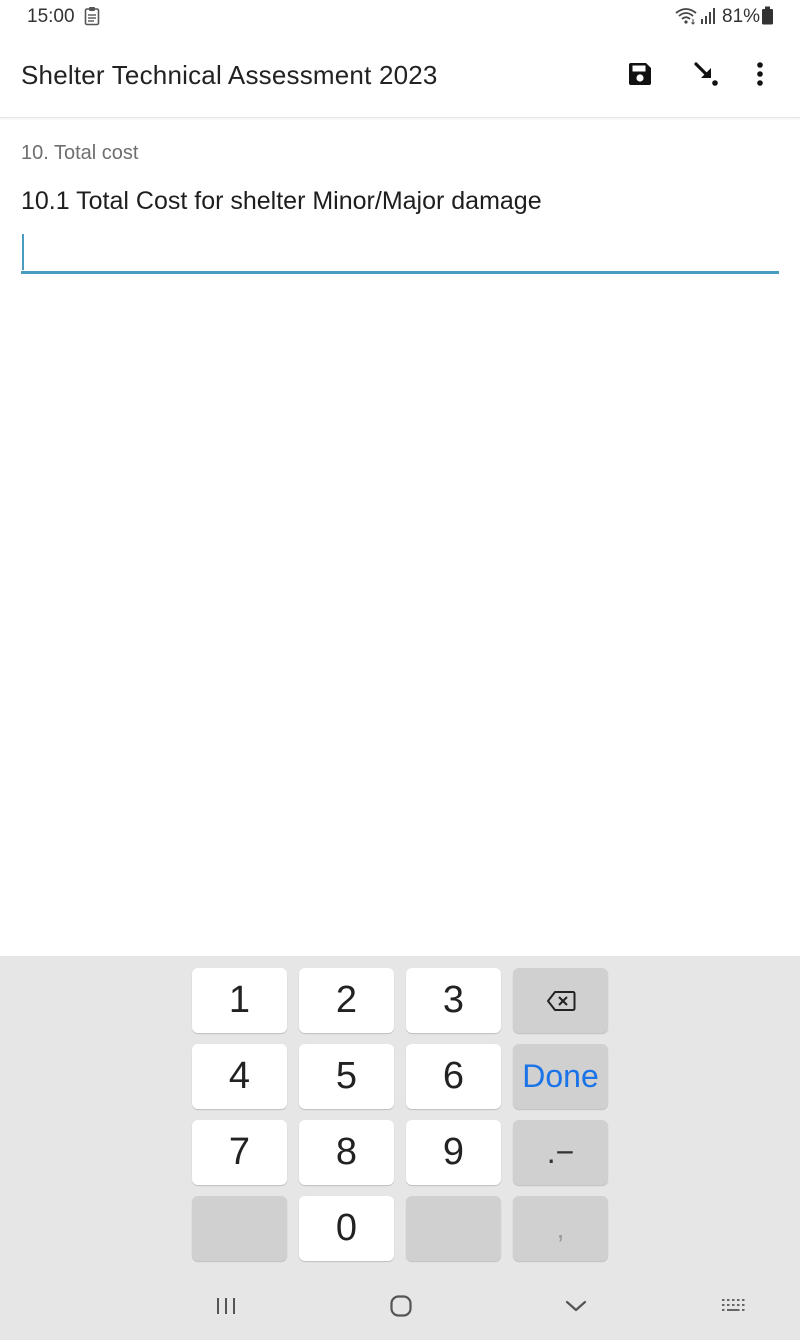  What do you see at coordinates (239, 1000) in the screenshot?
I see `key-1: 1` at bounding box center [239, 1000].